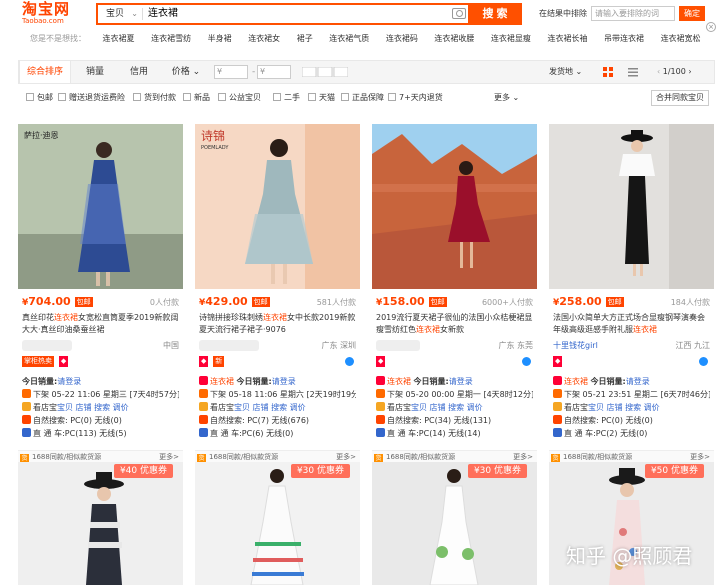  I want to click on chevron-left-icon: ‹, so click(658, 71).